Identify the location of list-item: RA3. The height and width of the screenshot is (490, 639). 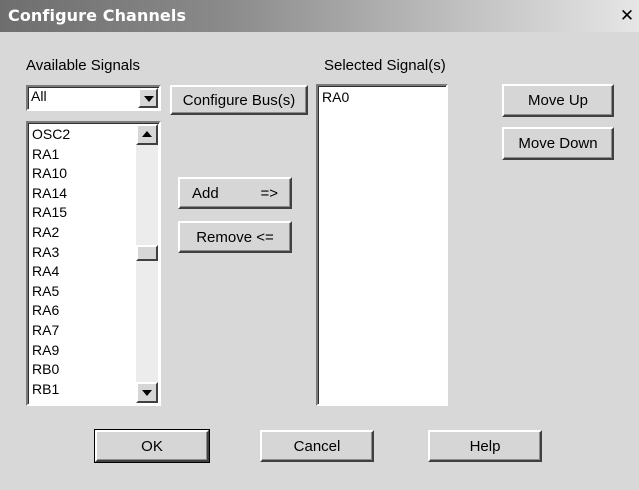
(51, 253).